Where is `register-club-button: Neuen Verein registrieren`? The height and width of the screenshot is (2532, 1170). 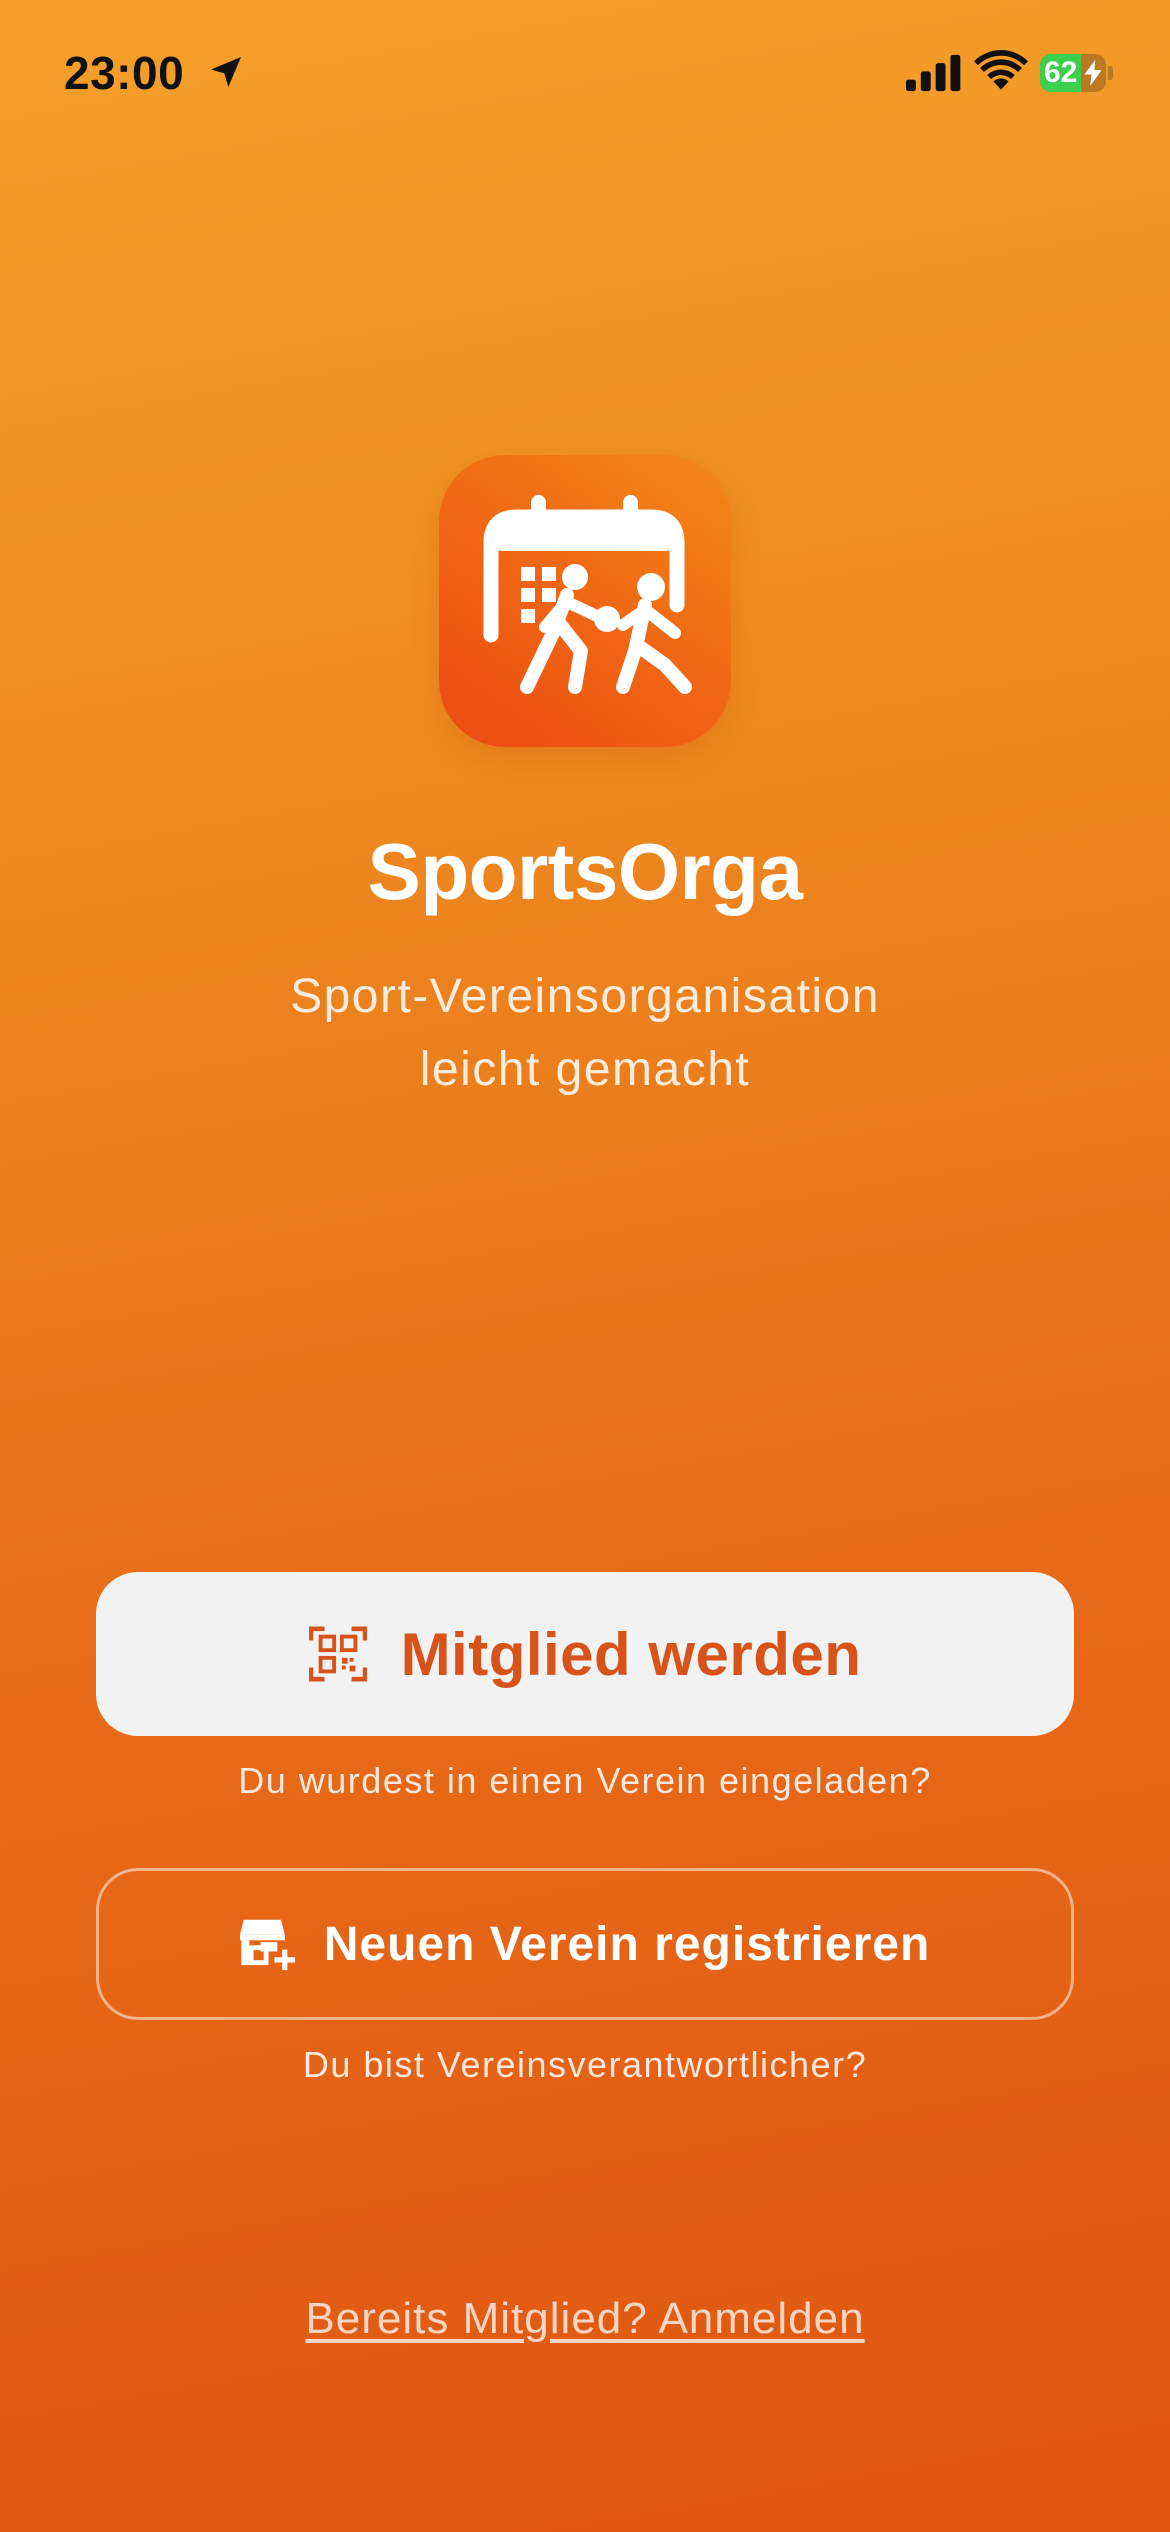 register-club-button: Neuen Verein registrieren is located at coordinates (585, 1944).